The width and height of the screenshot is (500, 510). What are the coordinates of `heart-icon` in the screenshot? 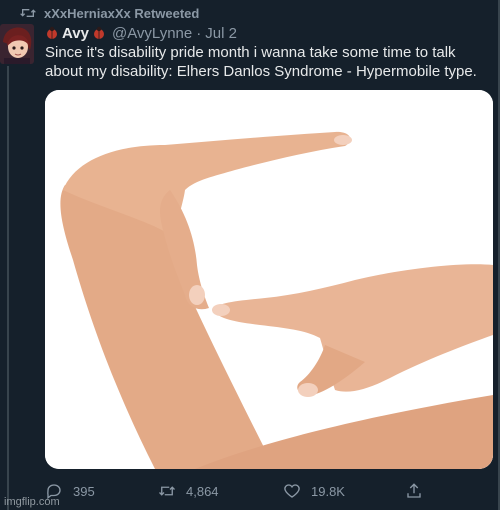 It's located at (292, 491).